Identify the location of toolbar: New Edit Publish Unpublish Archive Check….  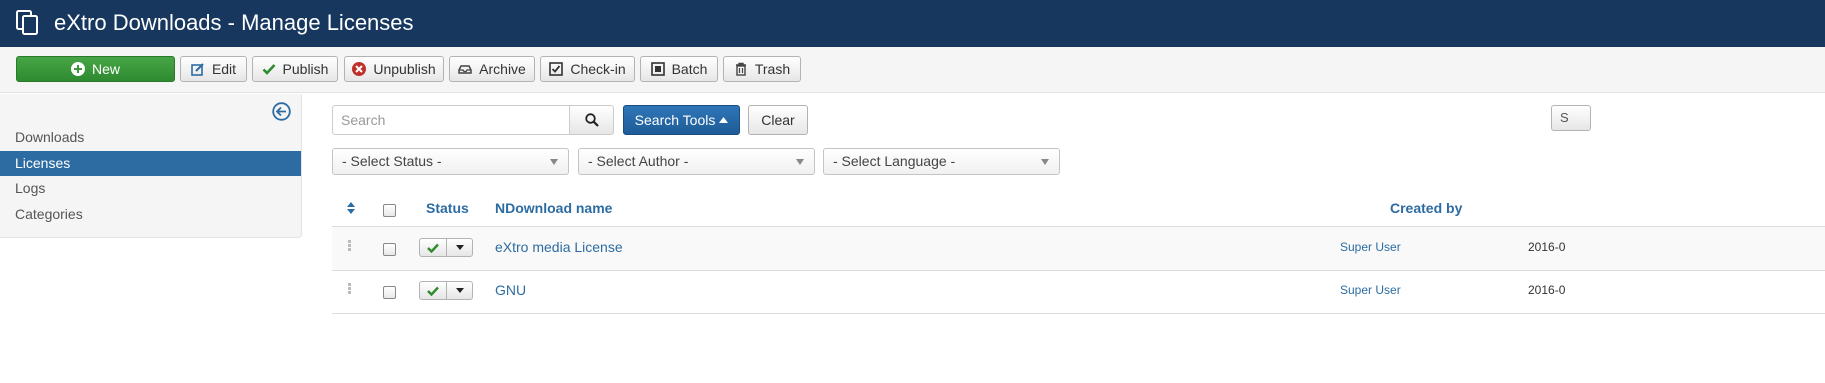
(912, 70).